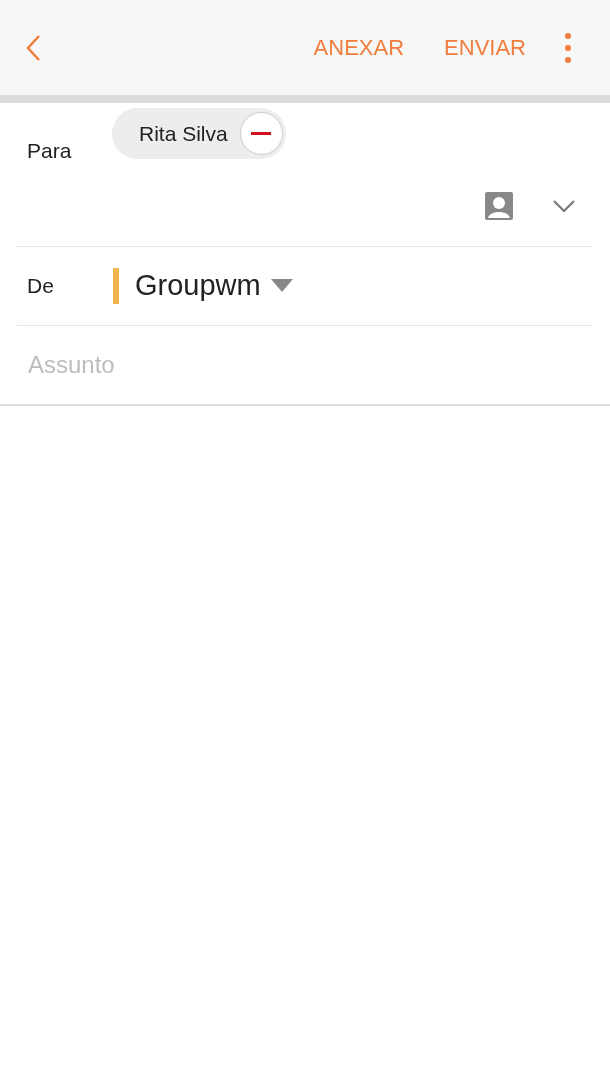 The image size is (610, 1086). I want to click on subject-field: Assunto, so click(305, 364).